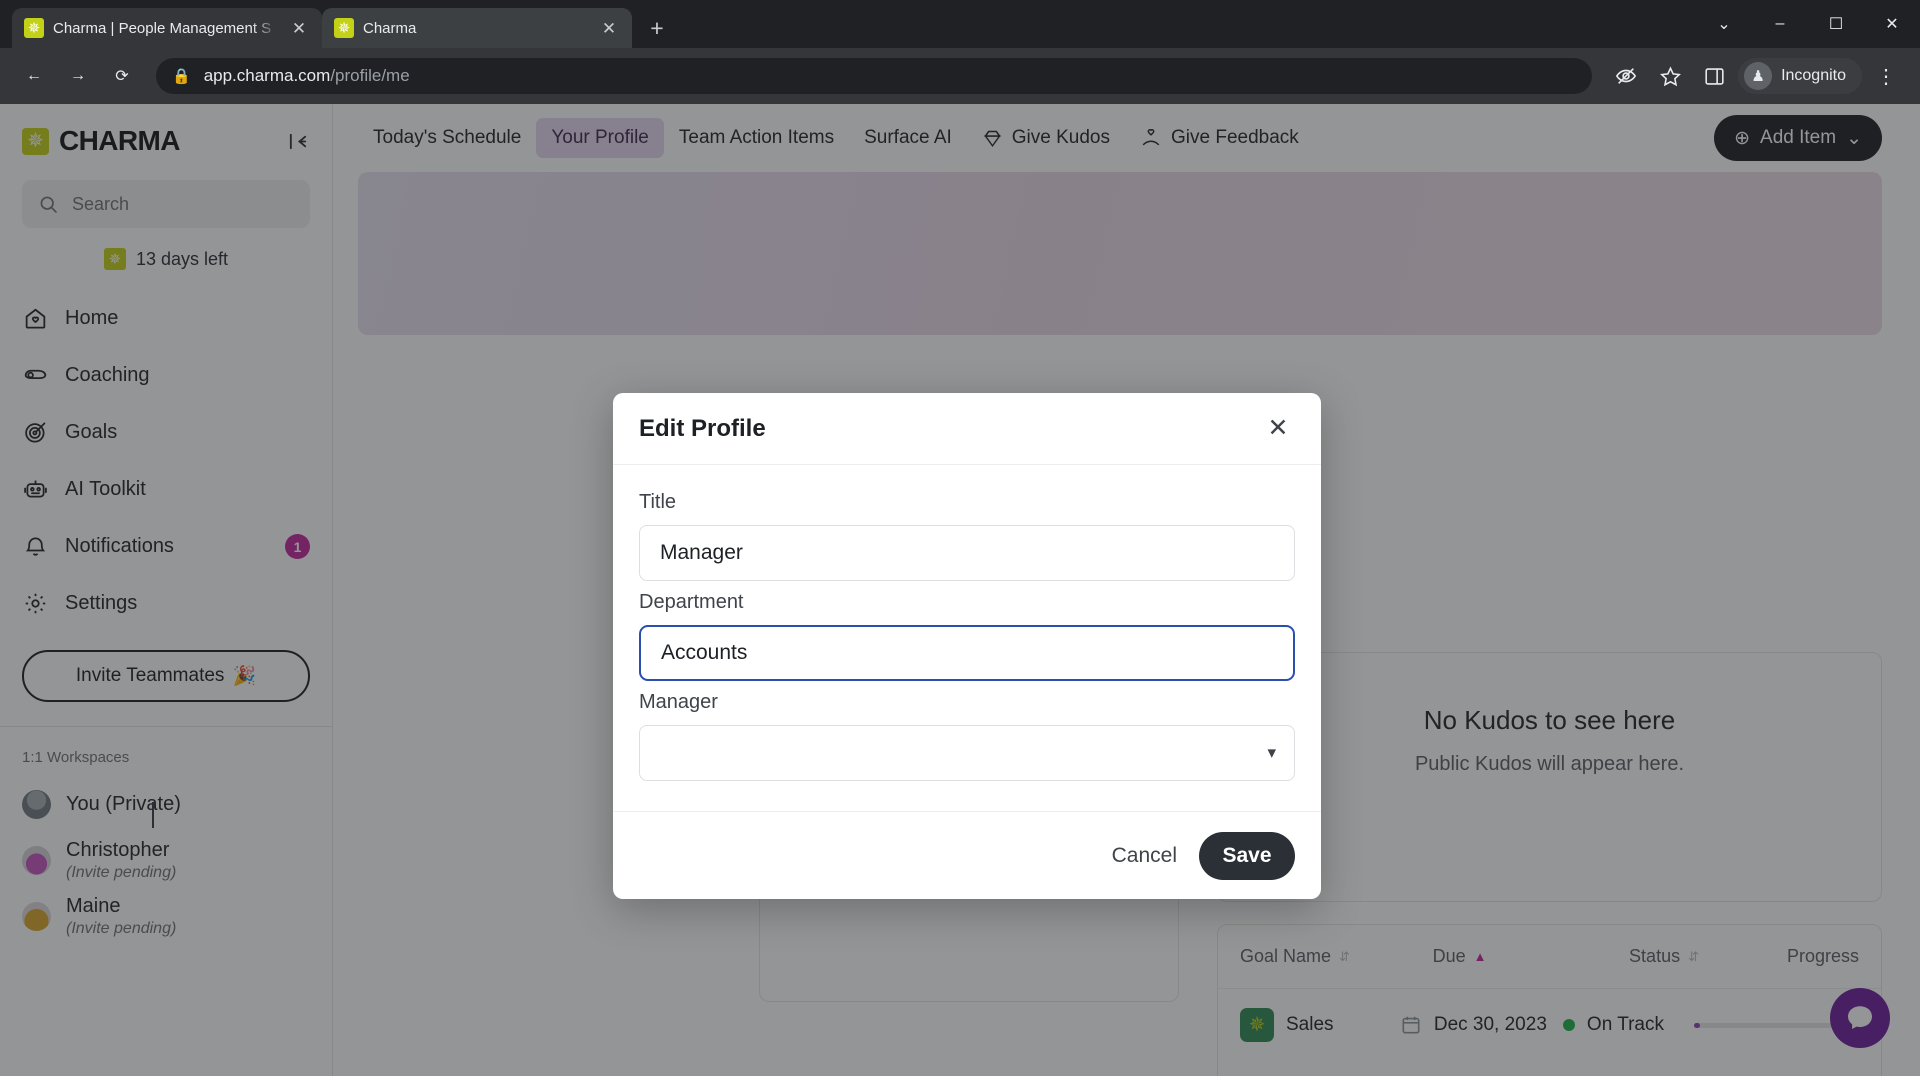  I want to click on incognito-label: Incognito, so click(1813, 75).